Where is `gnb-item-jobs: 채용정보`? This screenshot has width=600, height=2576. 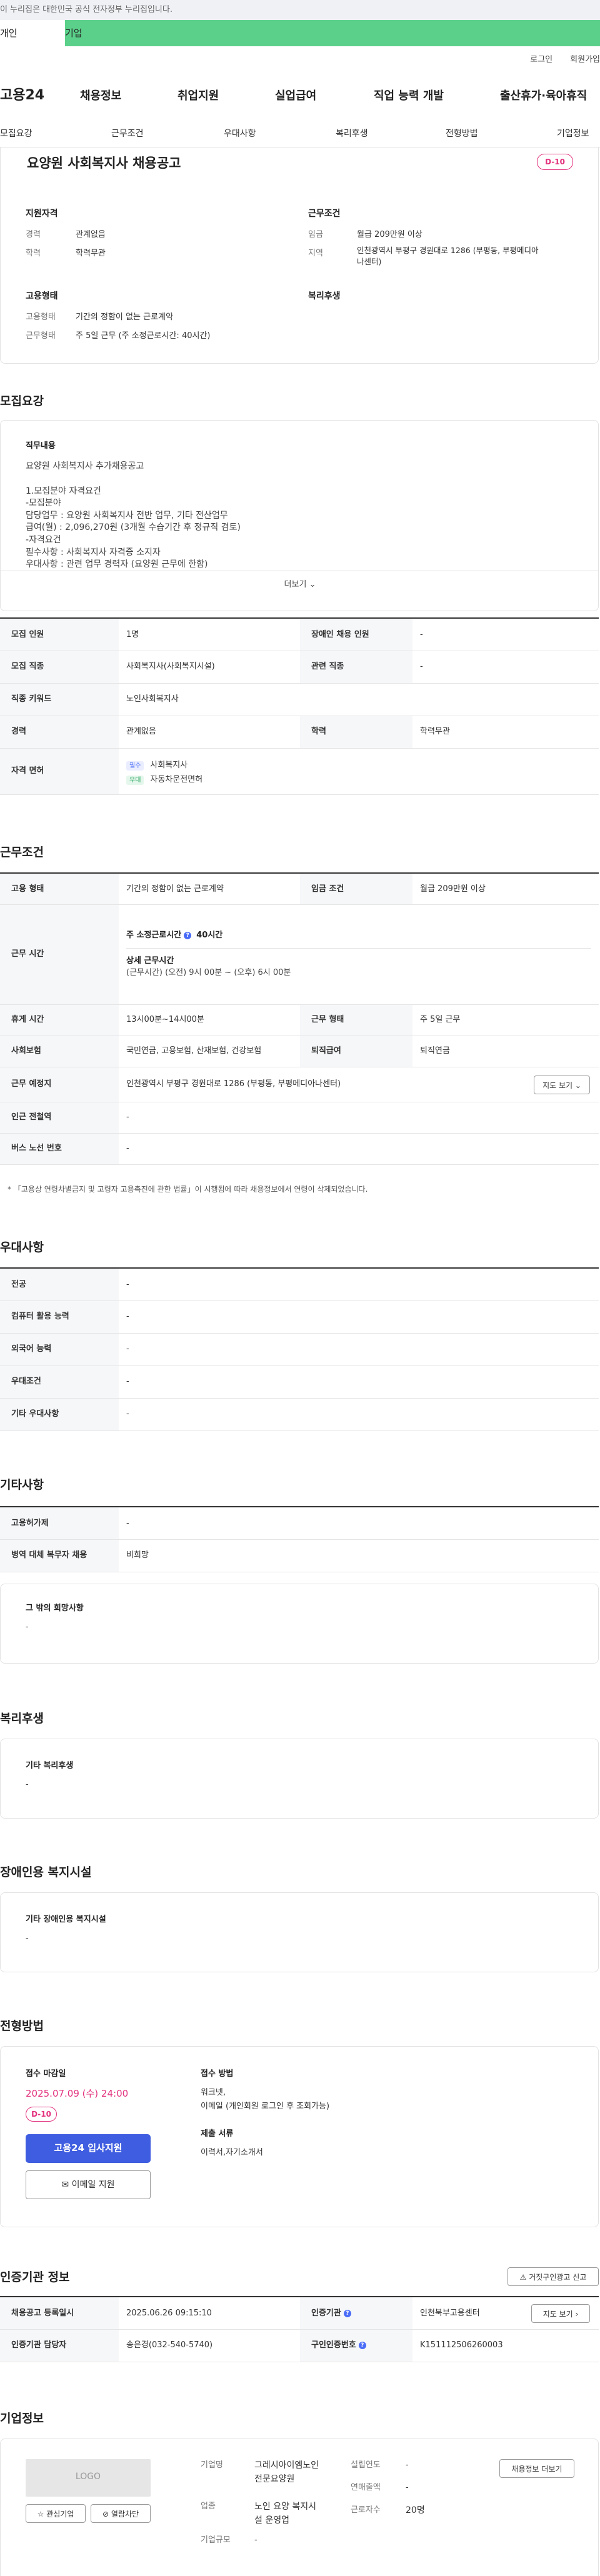
gnb-item-jobs: 채용정보 is located at coordinates (100, 95).